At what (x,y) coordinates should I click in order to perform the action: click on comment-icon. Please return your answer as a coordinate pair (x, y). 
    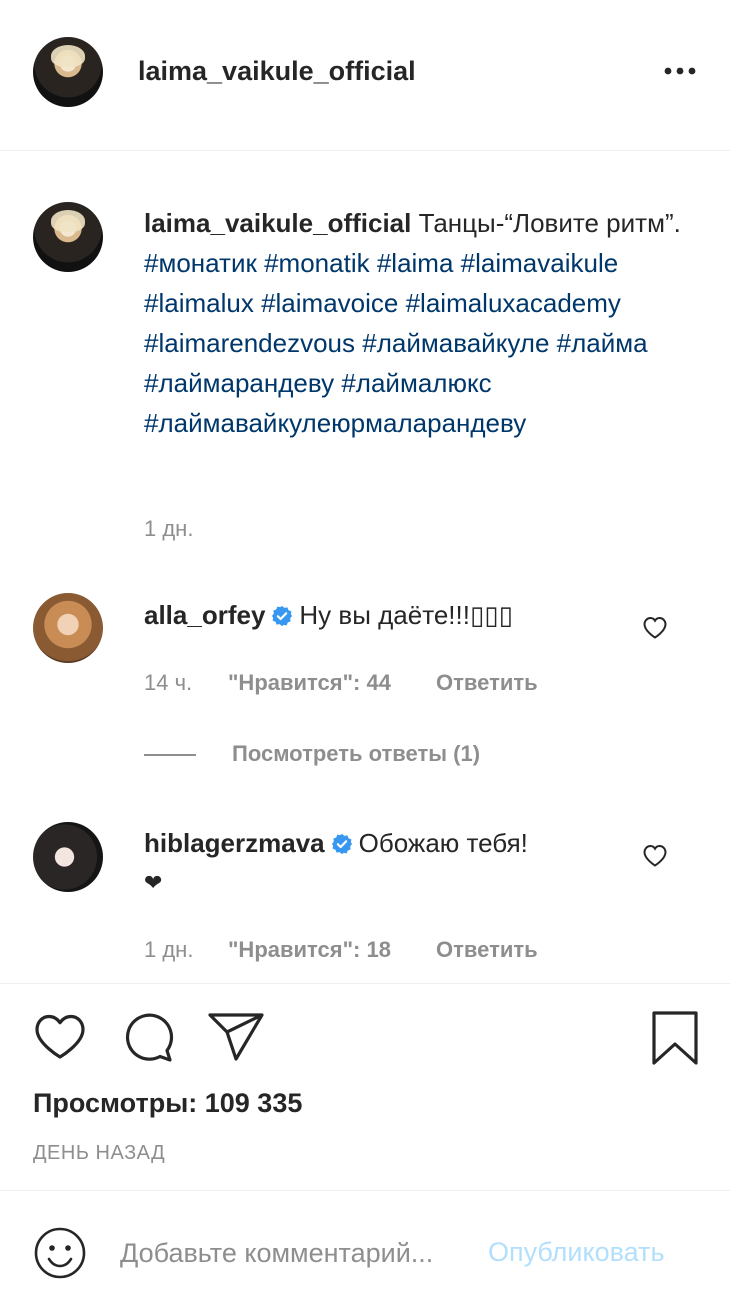
    Looking at the image, I should click on (148, 1038).